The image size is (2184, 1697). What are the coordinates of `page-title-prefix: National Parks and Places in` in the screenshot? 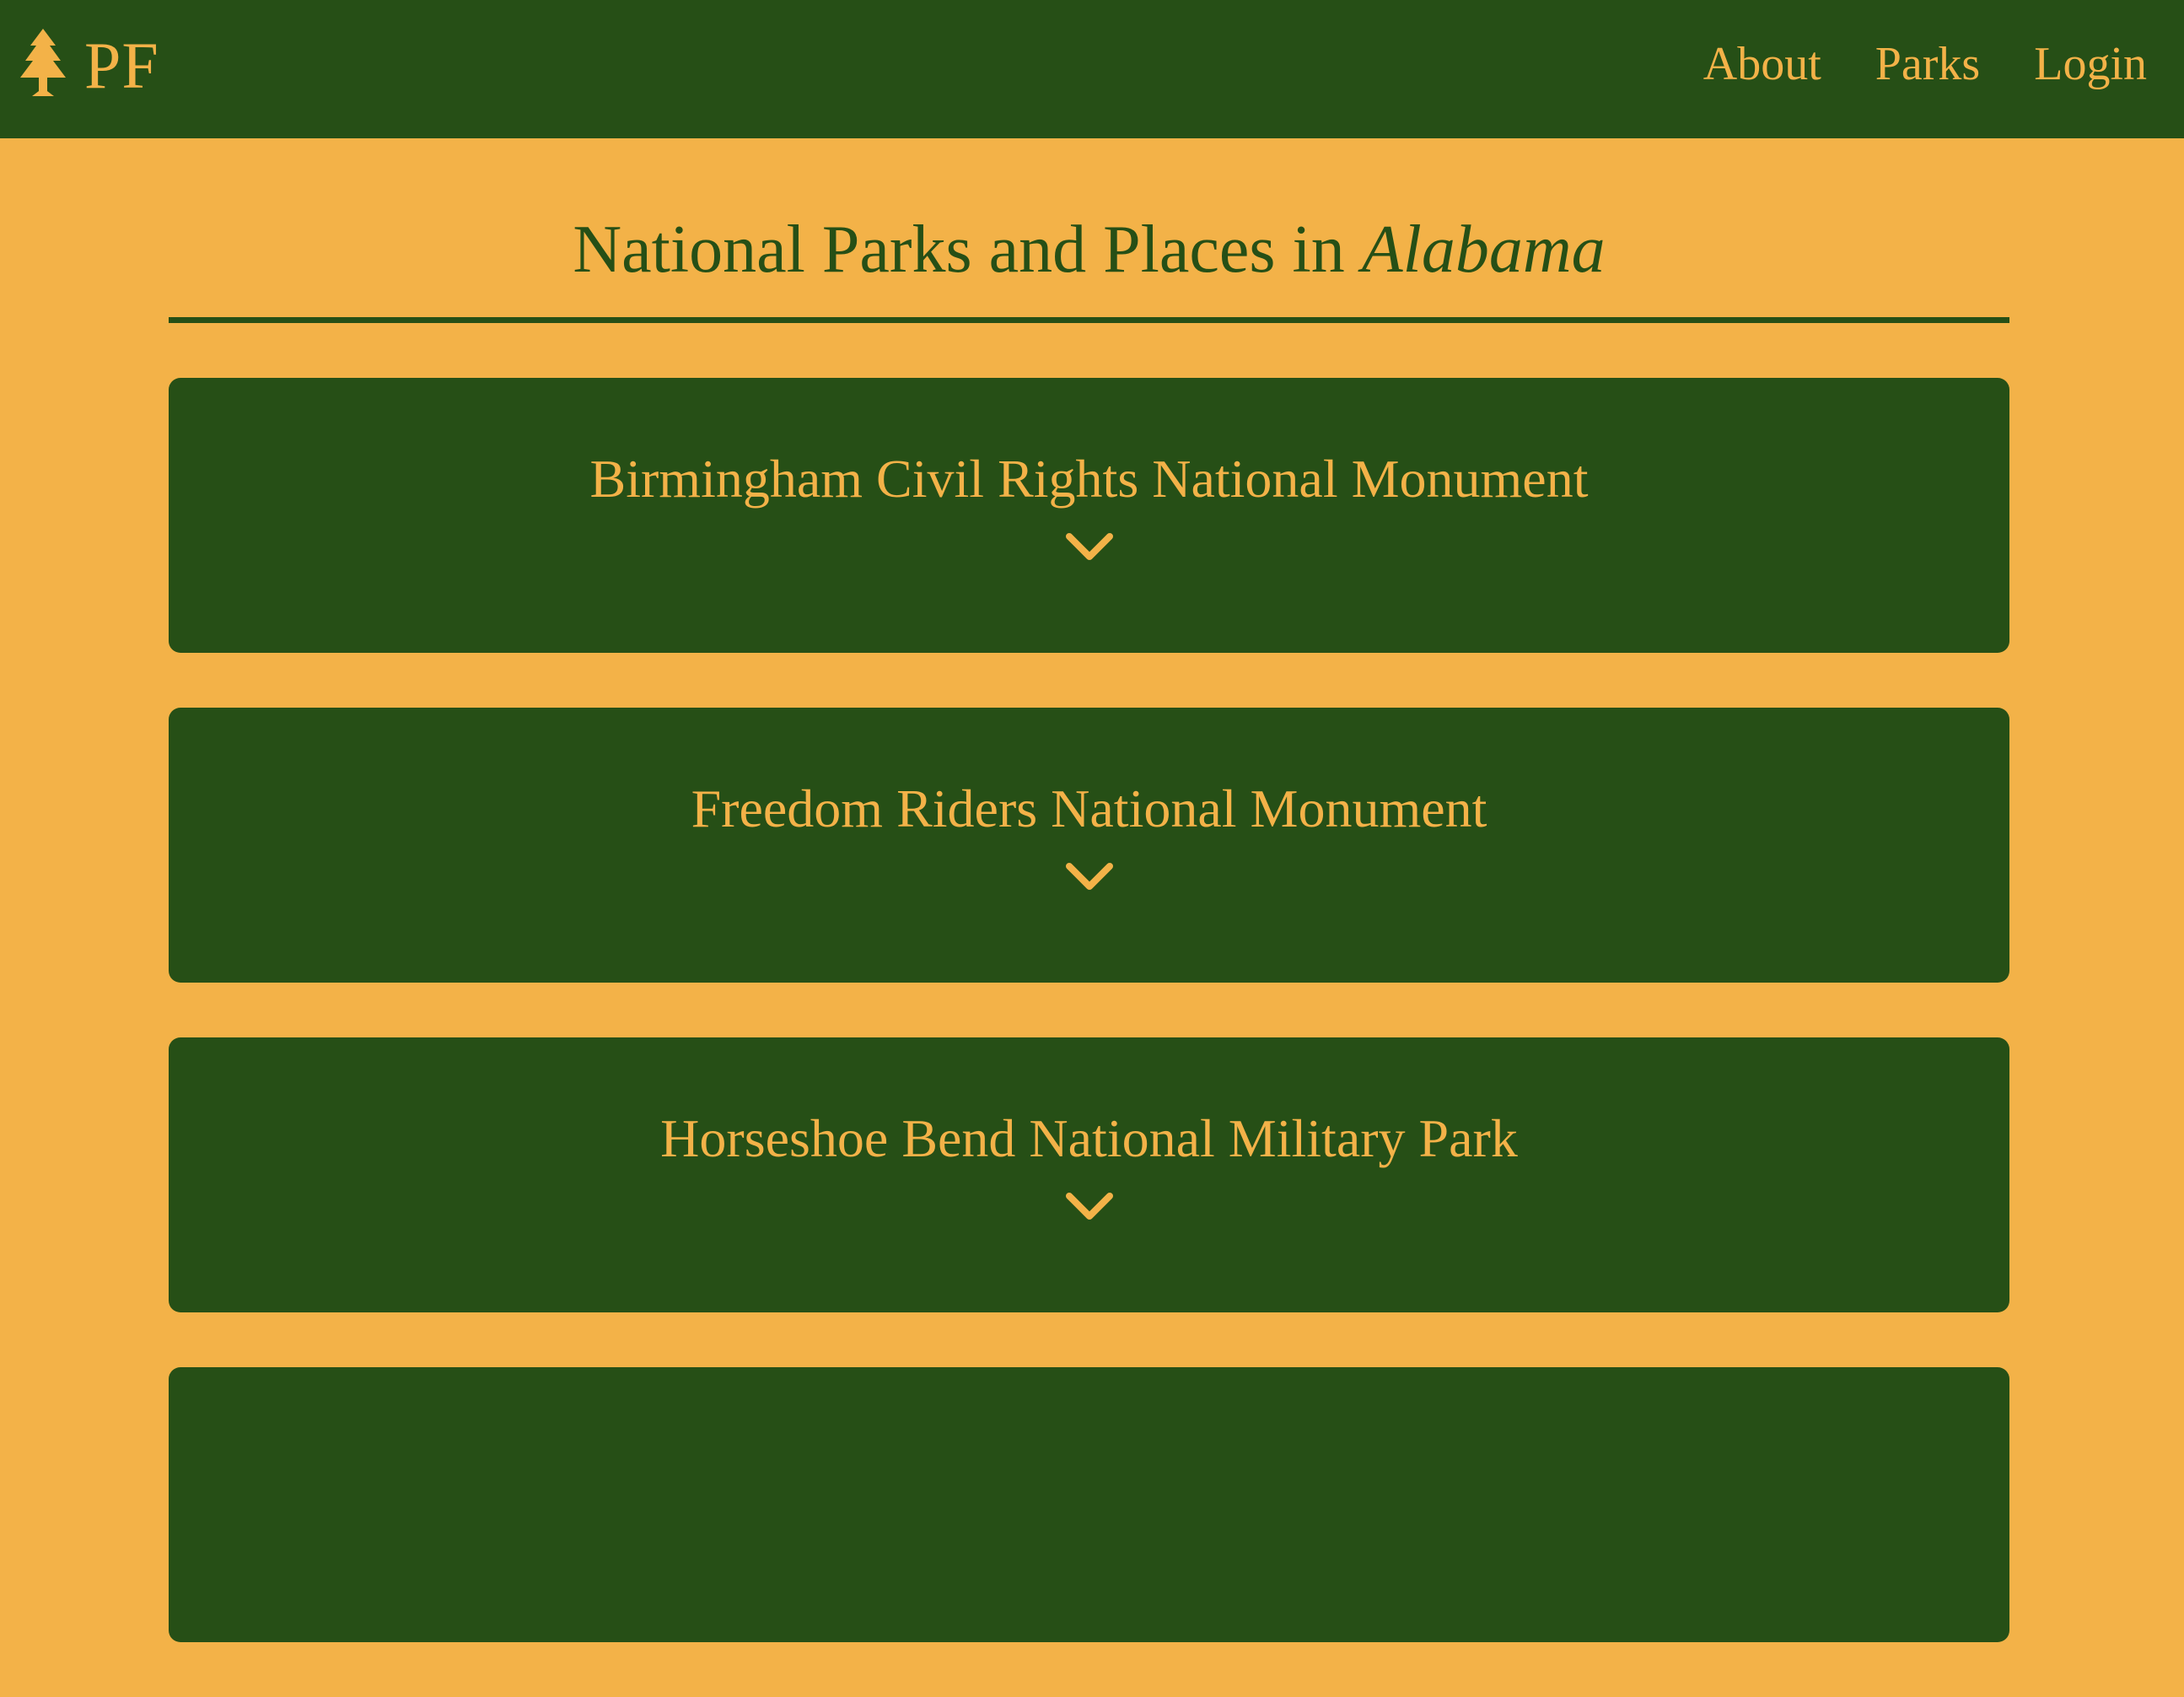 It's located at (968, 250).